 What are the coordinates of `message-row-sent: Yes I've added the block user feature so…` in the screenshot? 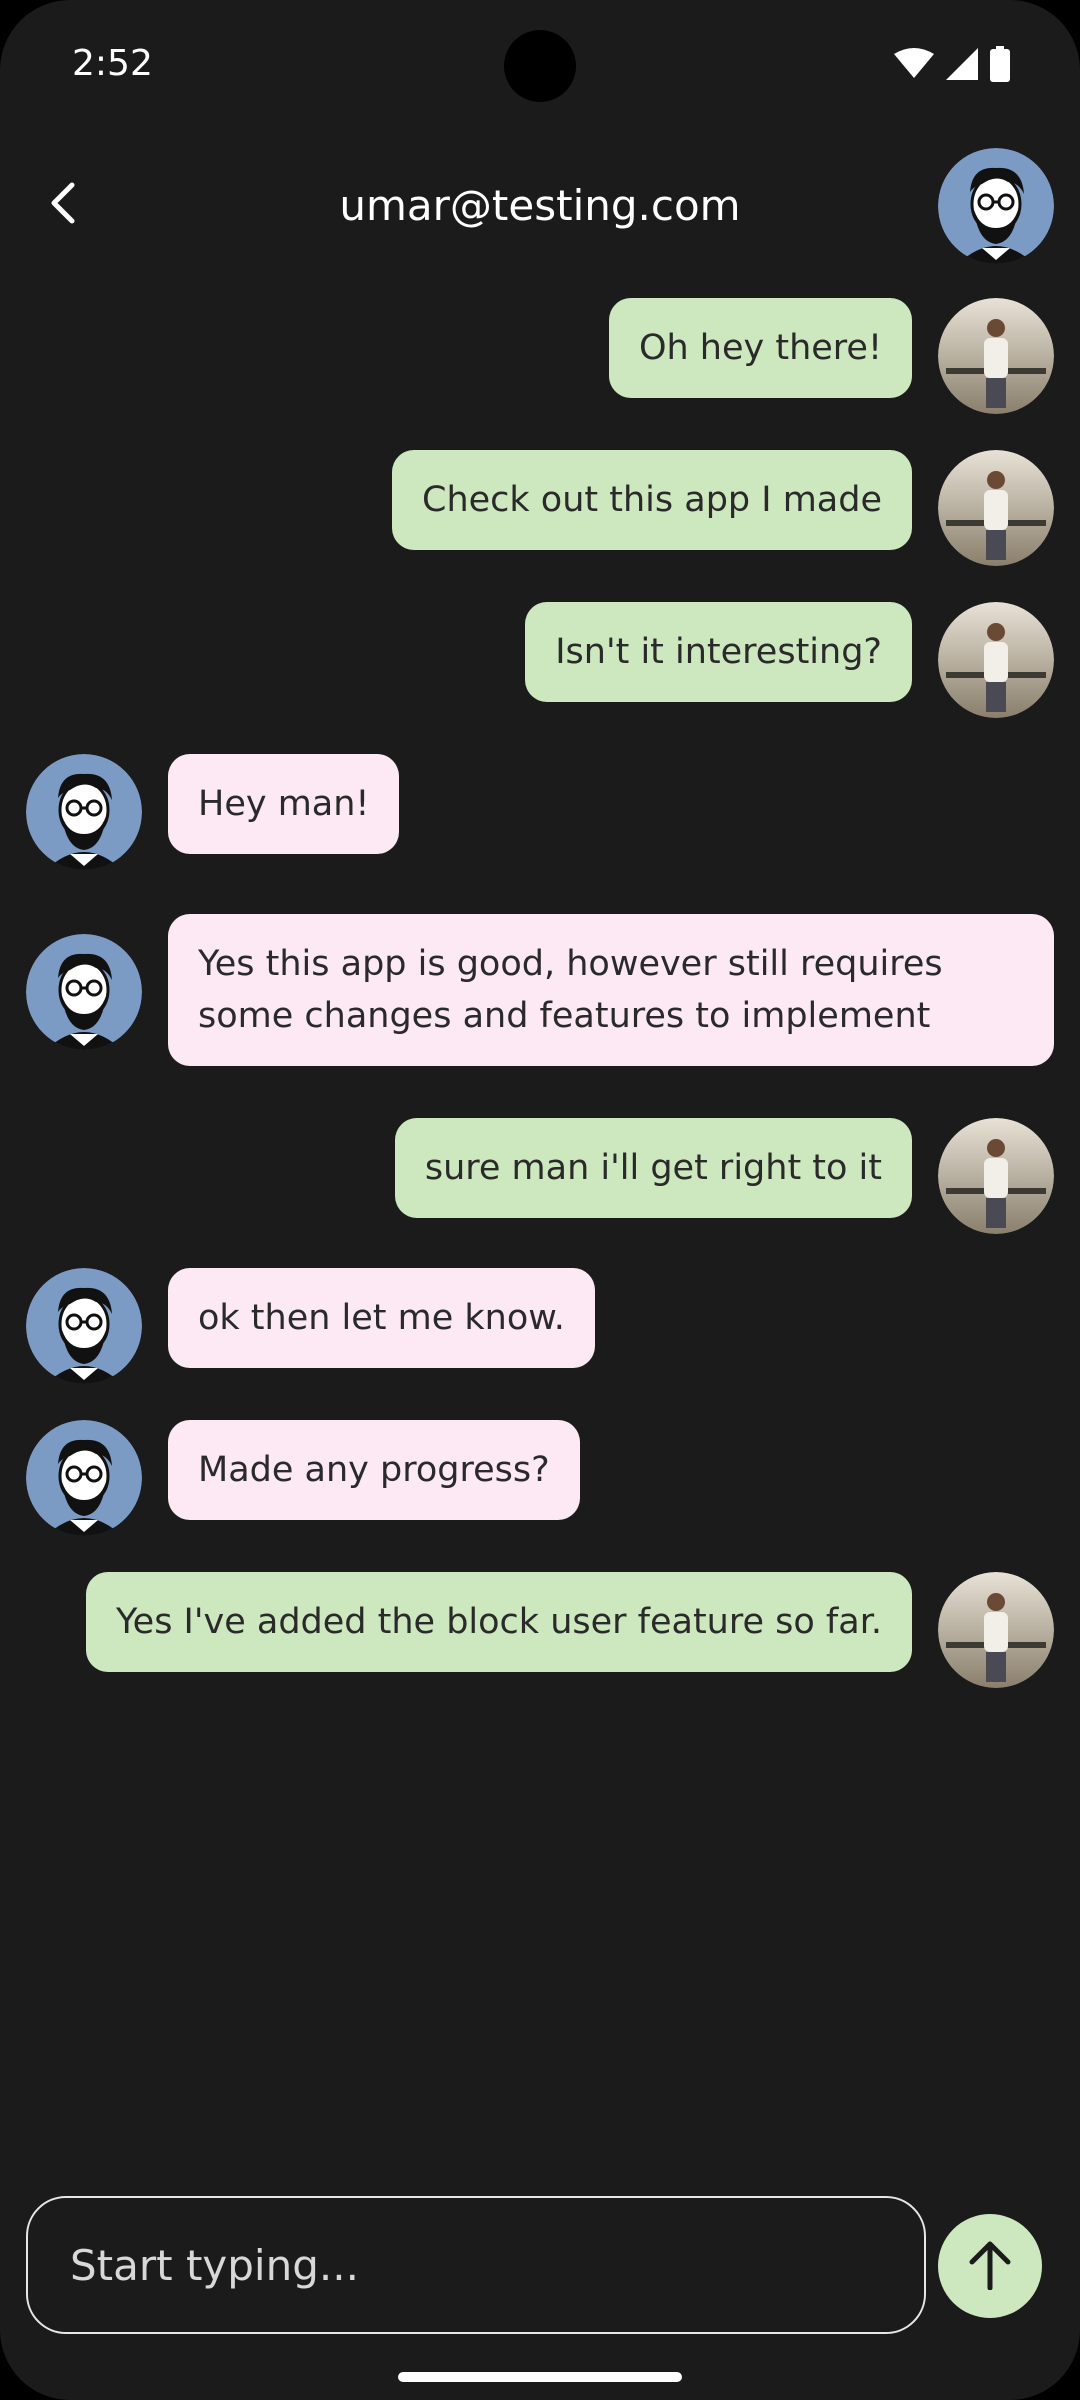 It's located at (540, 1630).